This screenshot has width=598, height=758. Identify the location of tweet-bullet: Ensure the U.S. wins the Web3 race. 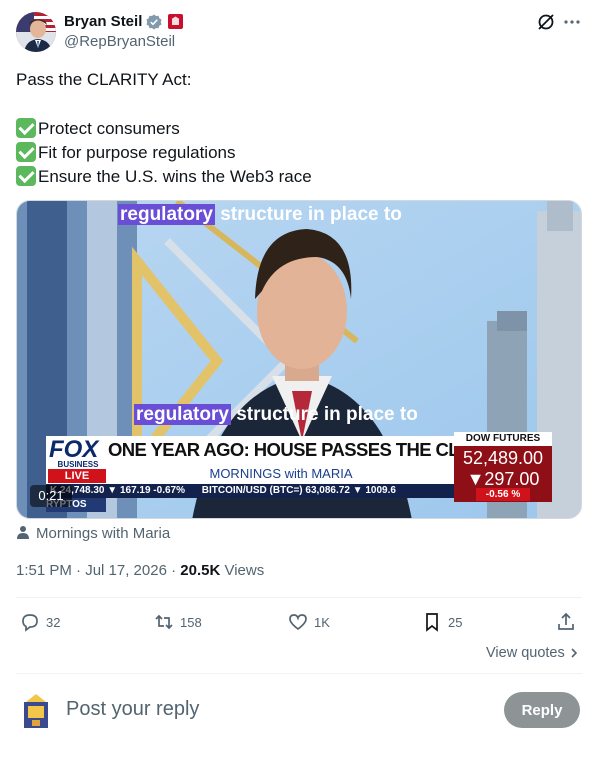
(164, 176).